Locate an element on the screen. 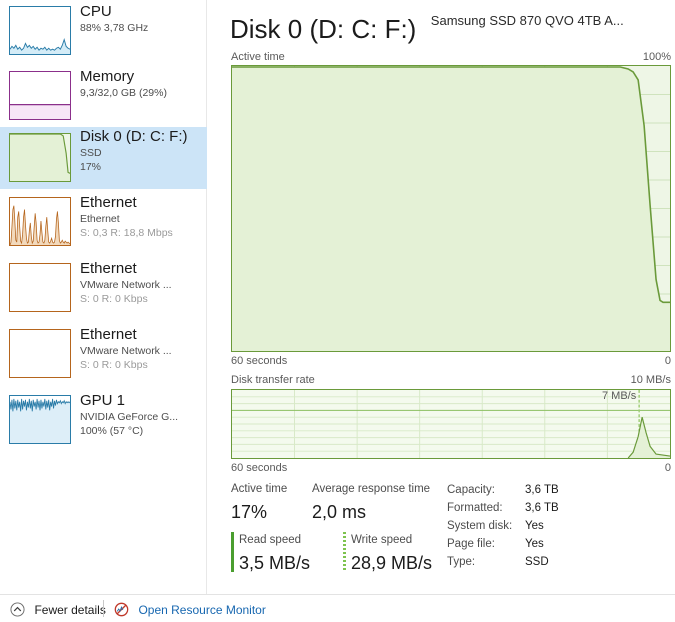 This screenshot has width=675, height=622. write-speed-color-marker is located at coordinates (344, 552).